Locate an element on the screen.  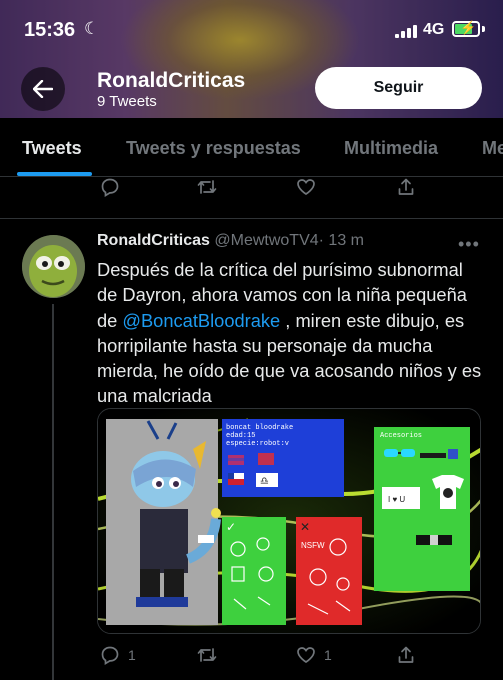
like-button: 1 is located at coordinates (314, 655).